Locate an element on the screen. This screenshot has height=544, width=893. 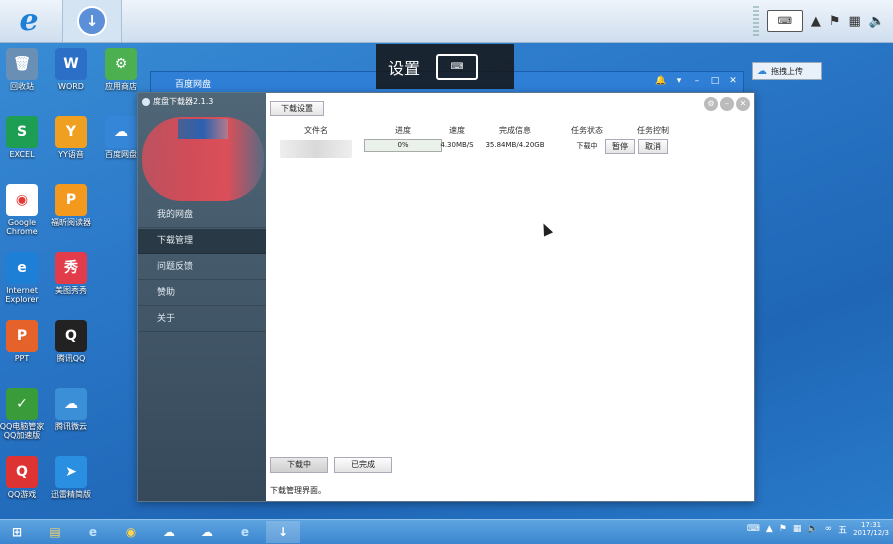
cloud-icon: ☁ is located at coordinates (762, 71).